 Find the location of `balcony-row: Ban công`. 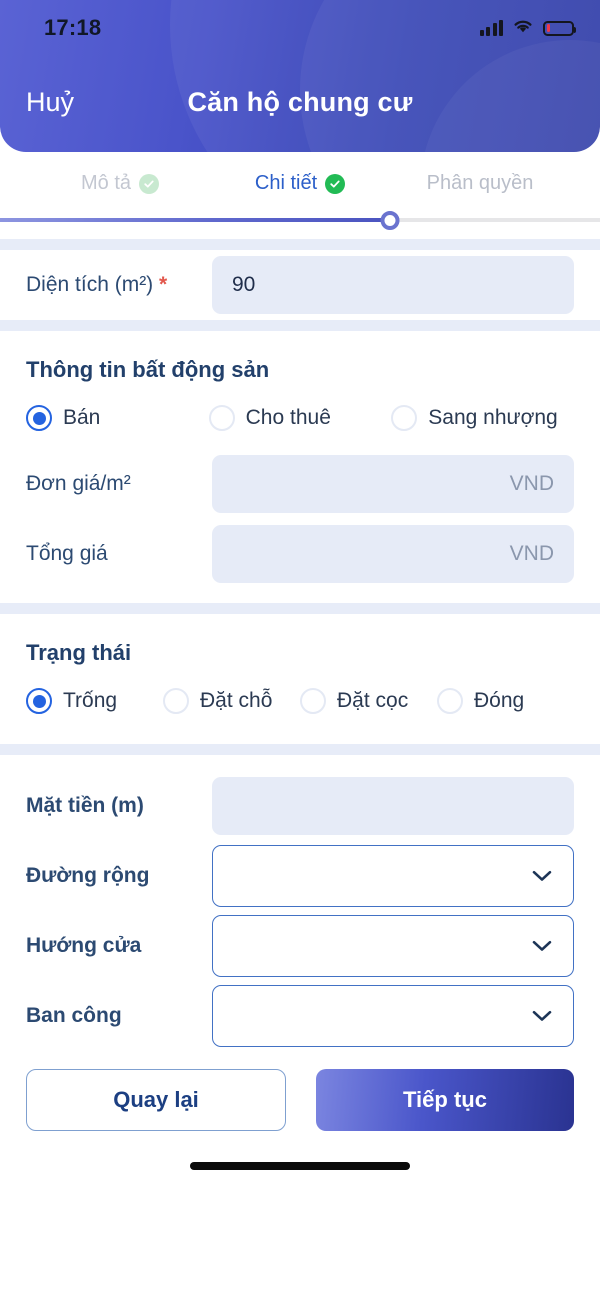

balcony-row: Ban công is located at coordinates (300, 1016).